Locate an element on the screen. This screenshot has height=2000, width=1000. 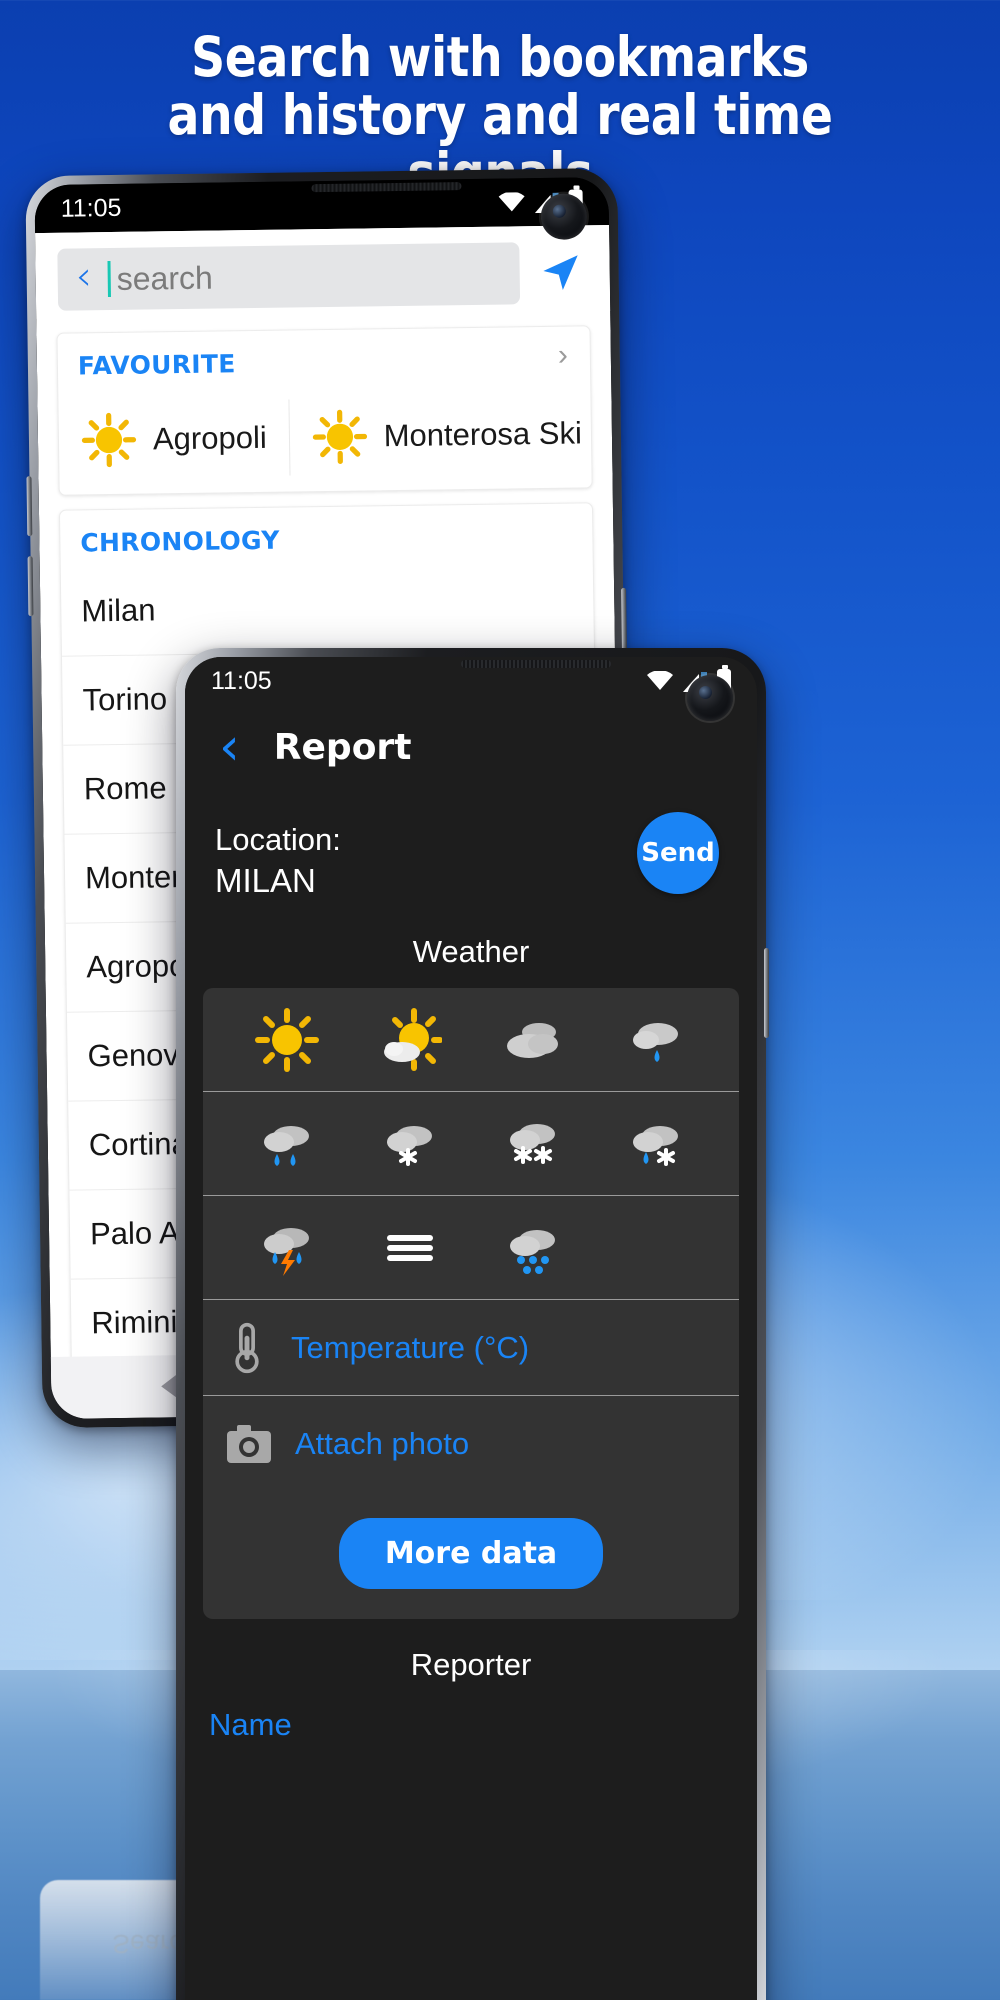
favourite-list: Agropoli Monterosa Ski is located at coordinates (325, 436).